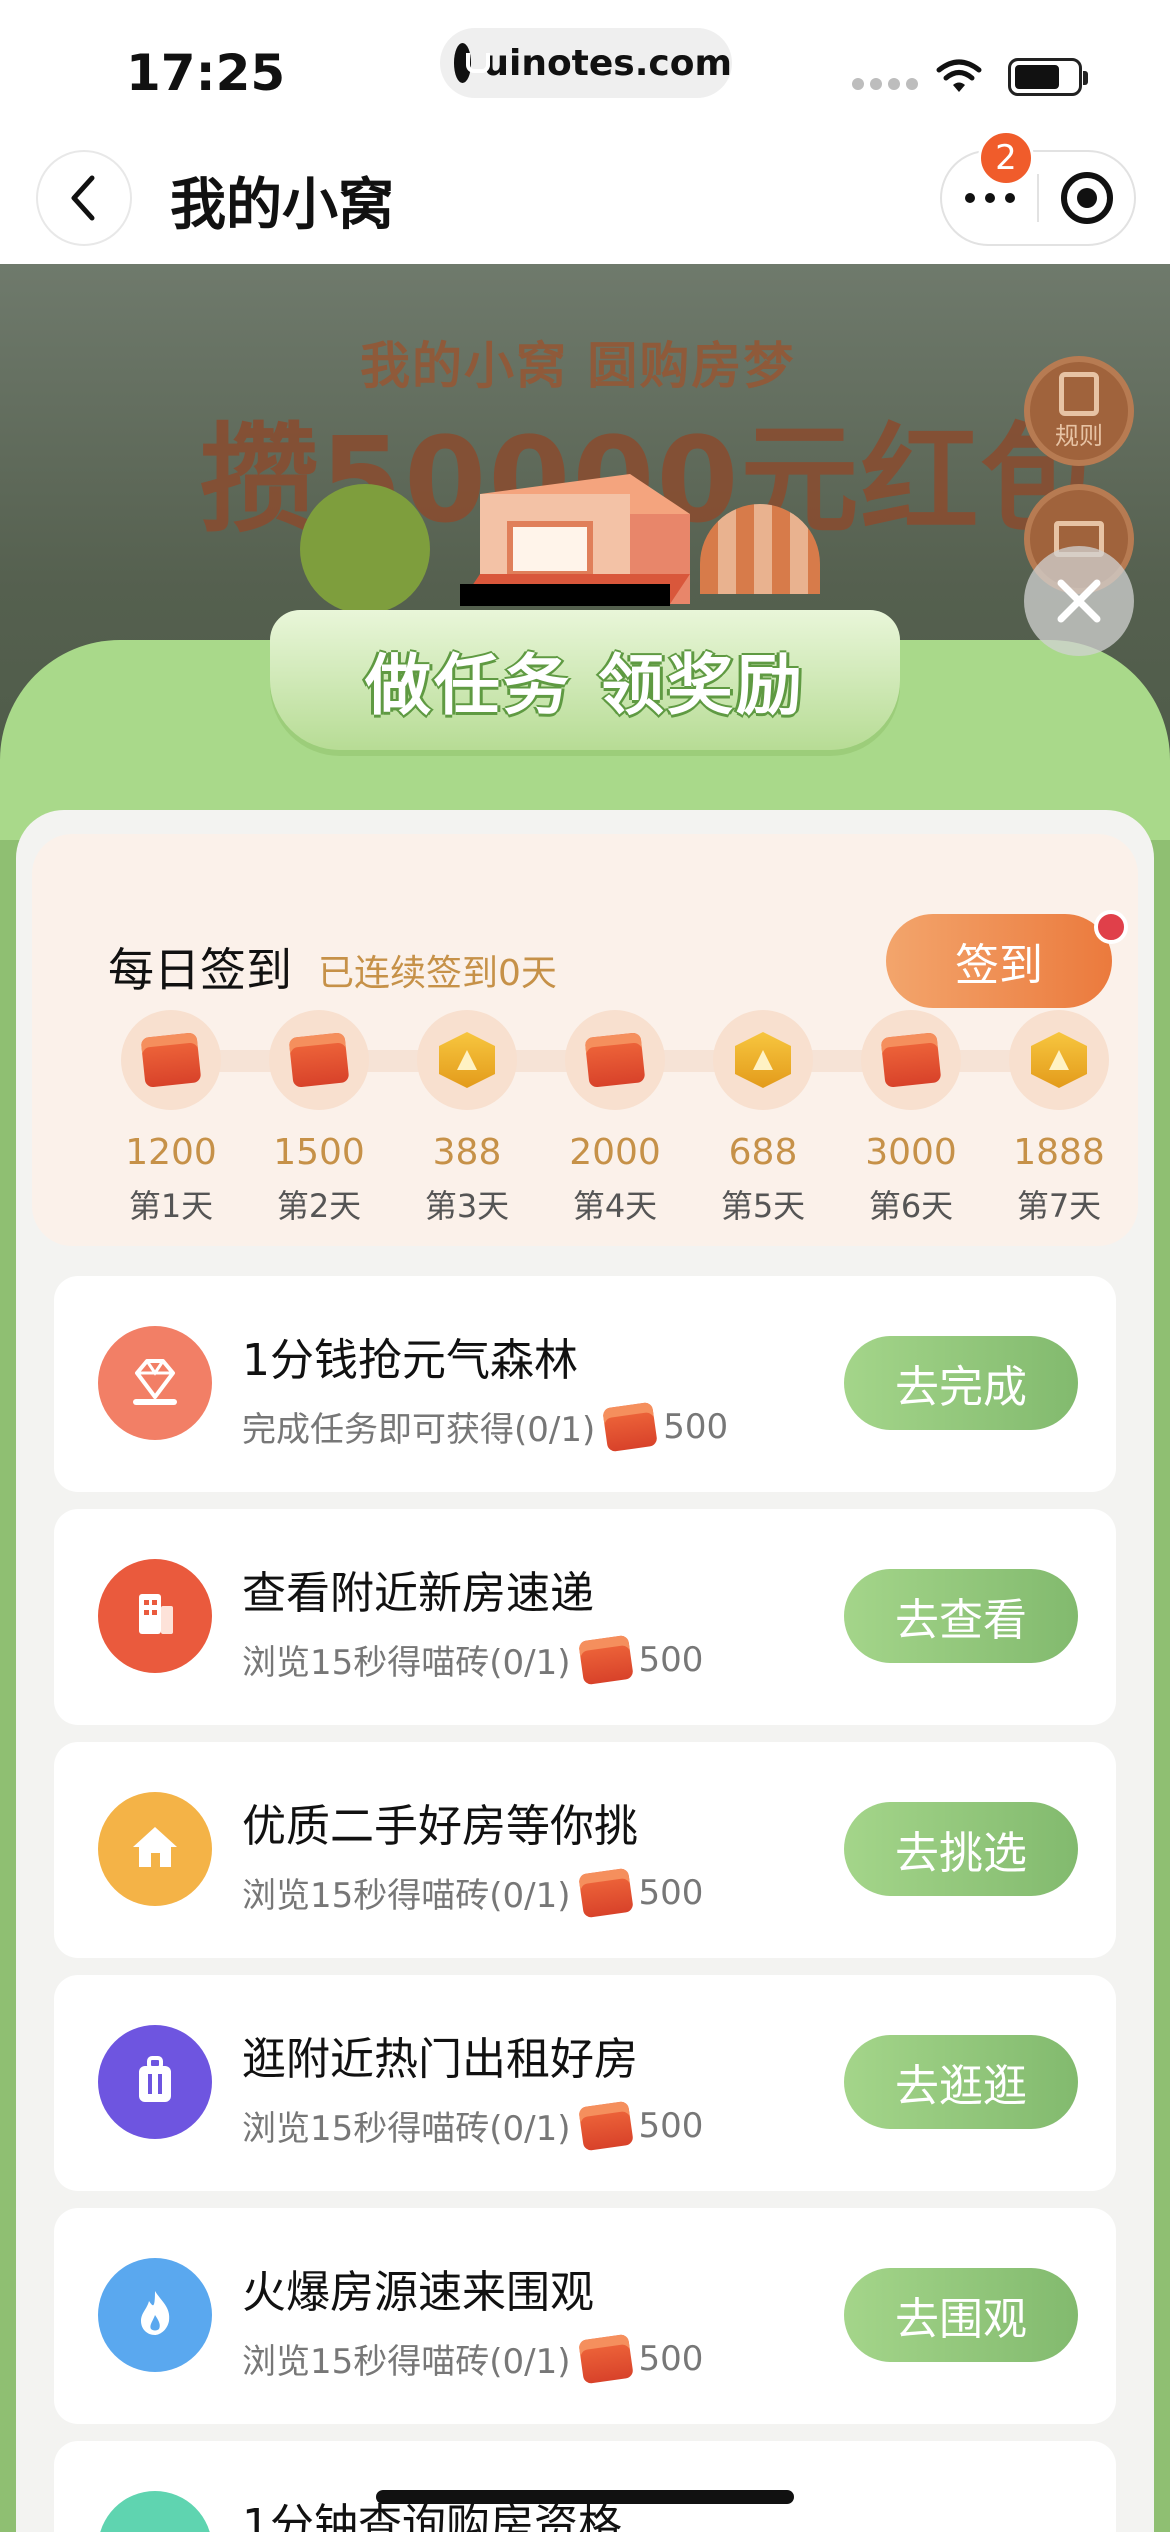 Image resolution: width=1170 pixels, height=2532 pixels. I want to click on day-amount: 3000, so click(911, 1152).